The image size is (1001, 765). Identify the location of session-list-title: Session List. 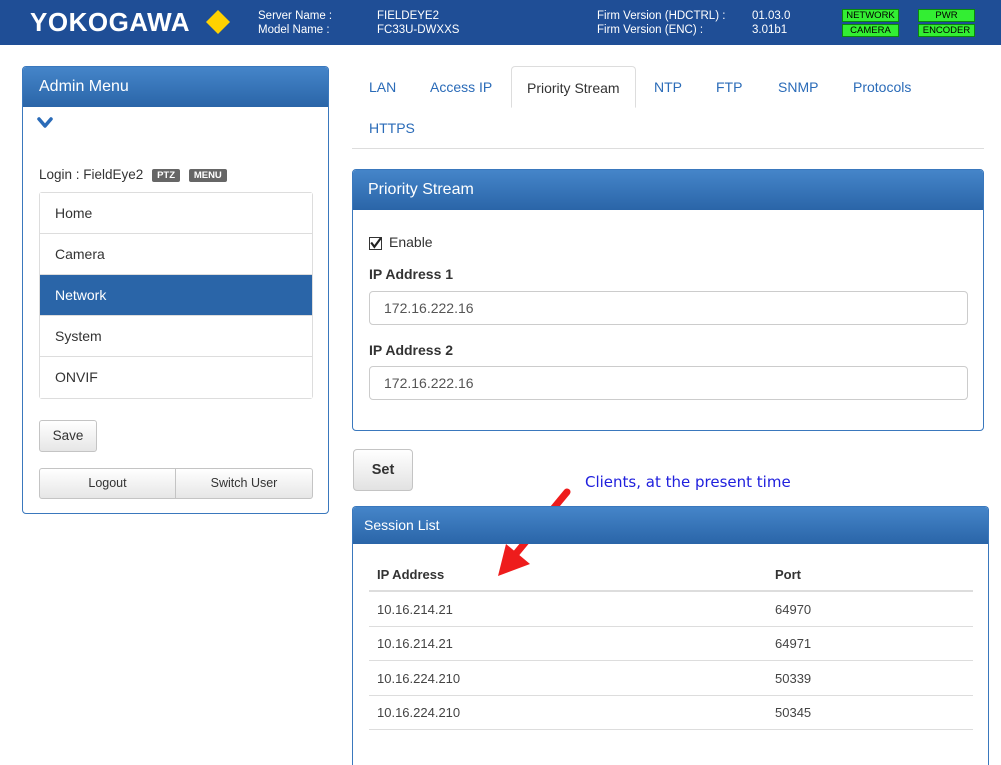
(670, 525).